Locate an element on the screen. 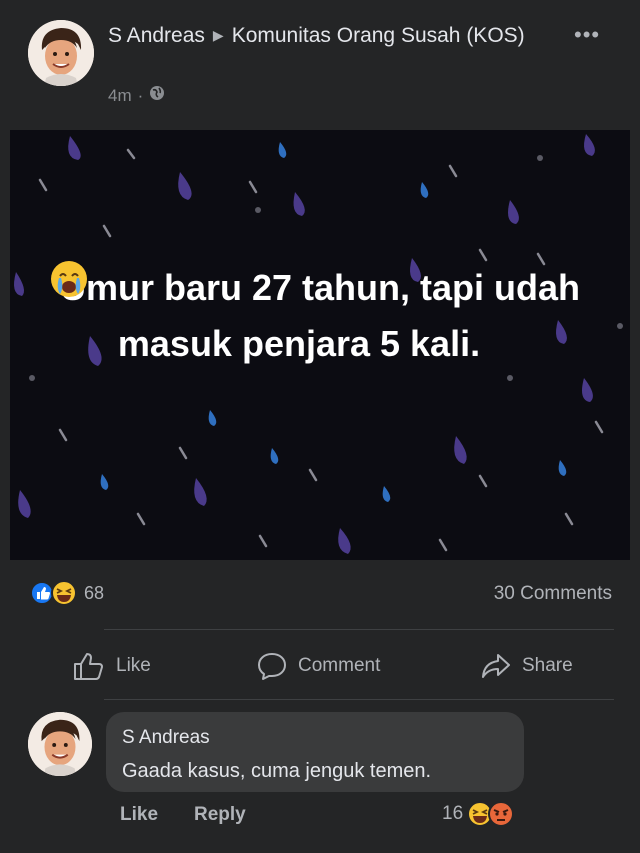 Image resolution: width=640 pixels, height=853 pixels. comment-text: Gaada kasus, cuma jenguk temen. is located at coordinates (277, 771).